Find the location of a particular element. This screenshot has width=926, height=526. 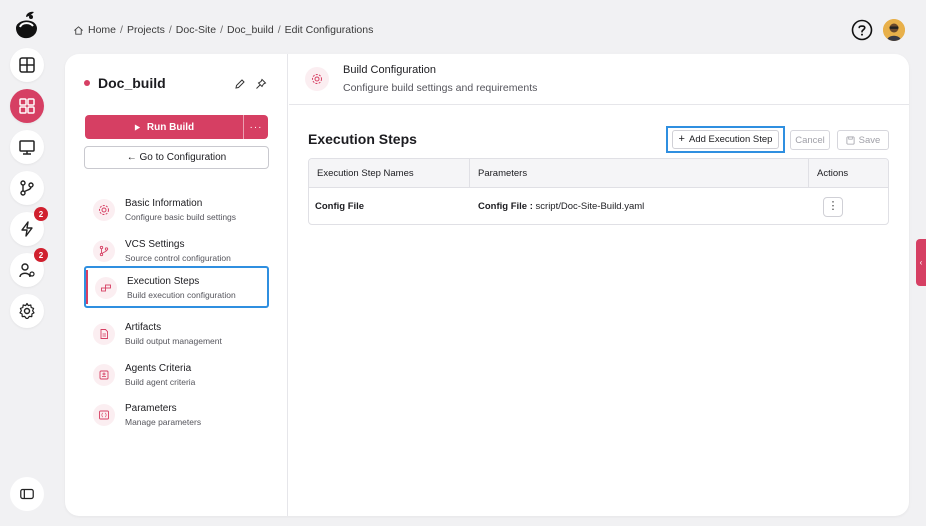

run-build-group: Run Build ··· is located at coordinates (176, 127).